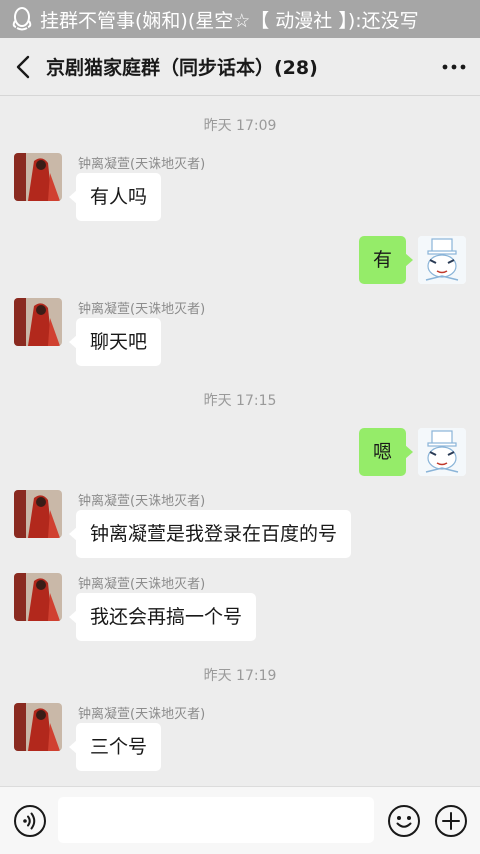 The width and height of the screenshot is (480, 854). I want to click on chat-header: 京剧猫家庭群（同步话本）(28), so click(240, 67).